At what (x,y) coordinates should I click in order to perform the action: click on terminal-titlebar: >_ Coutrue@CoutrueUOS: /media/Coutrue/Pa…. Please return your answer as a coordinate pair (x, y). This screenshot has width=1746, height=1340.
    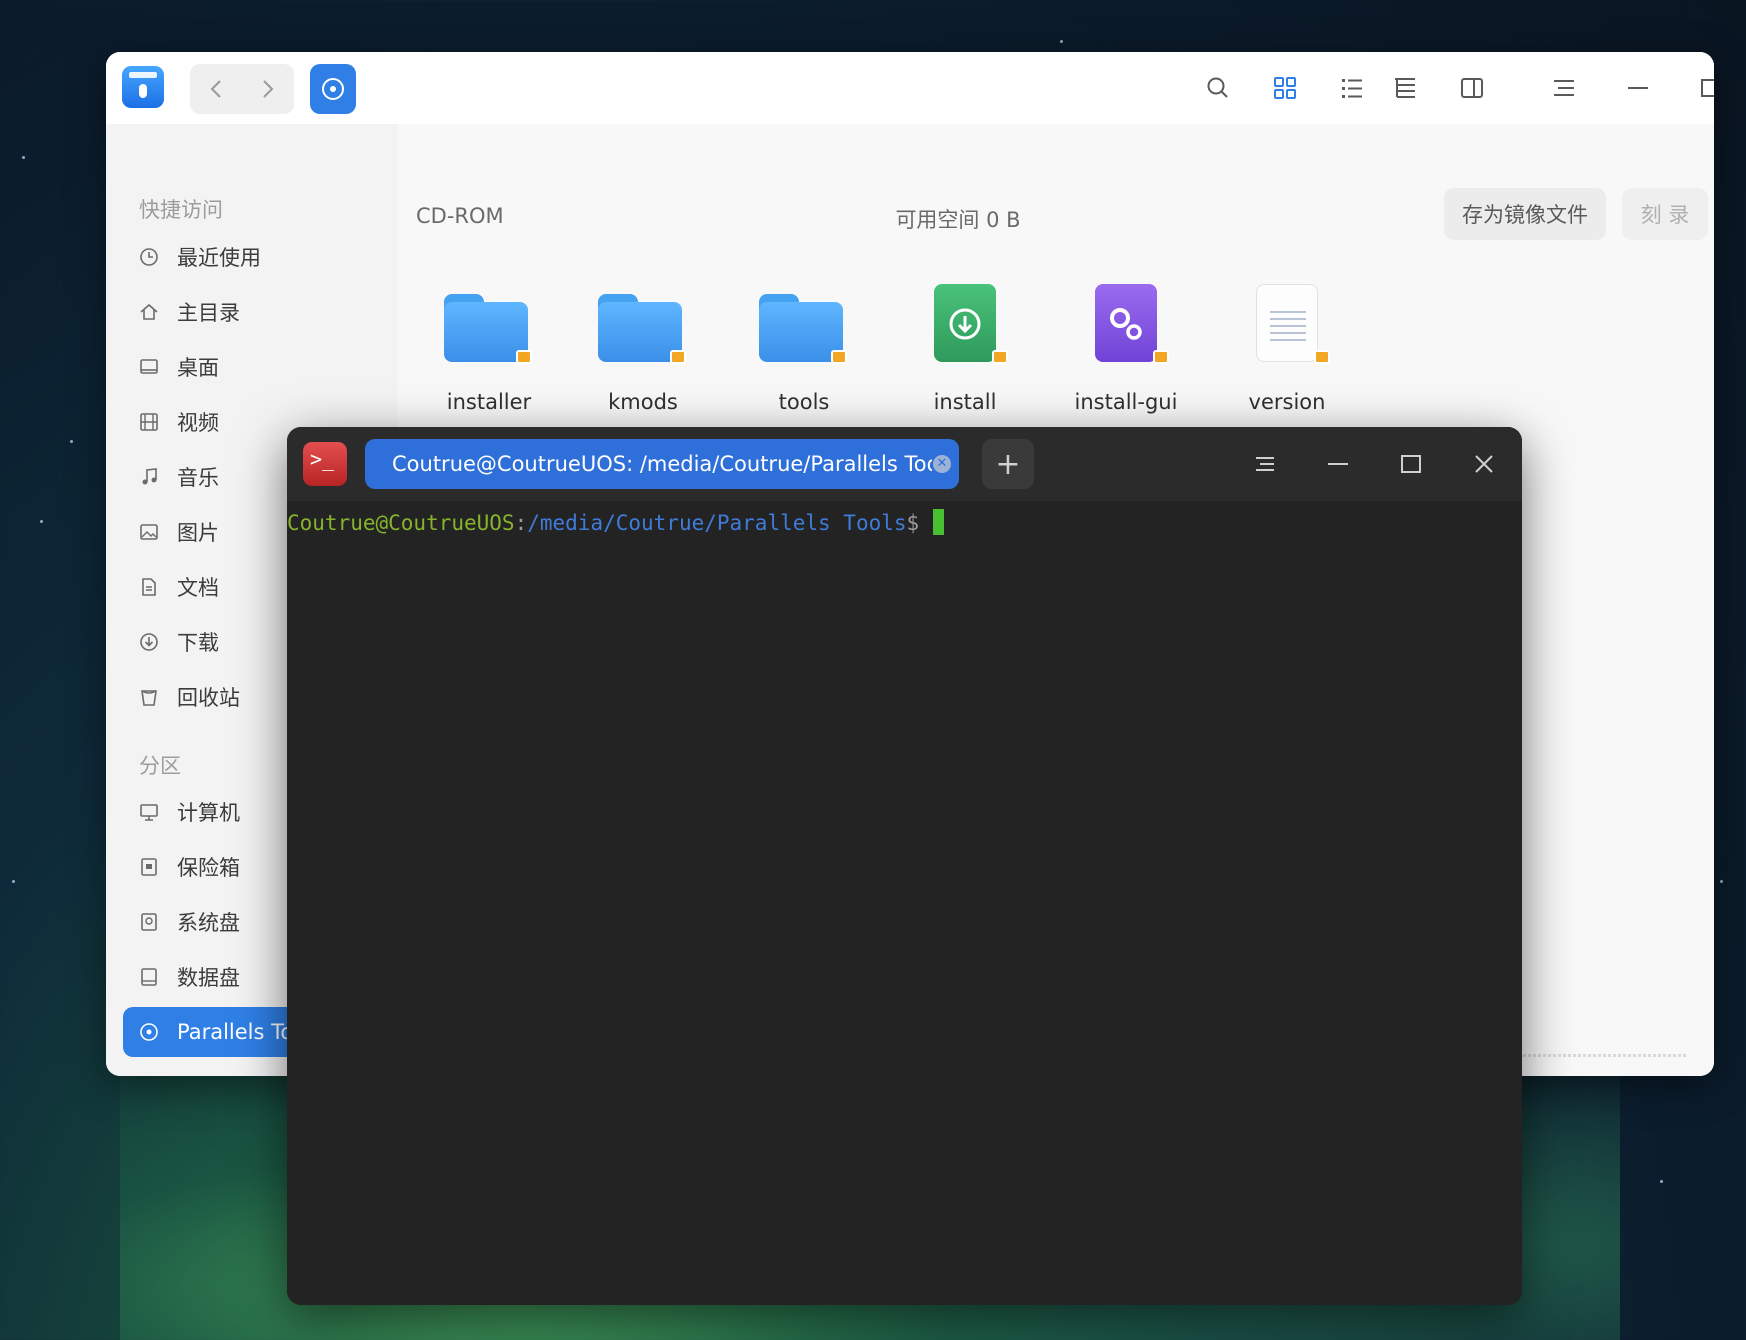
    Looking at the image, I should click on (904, 464).